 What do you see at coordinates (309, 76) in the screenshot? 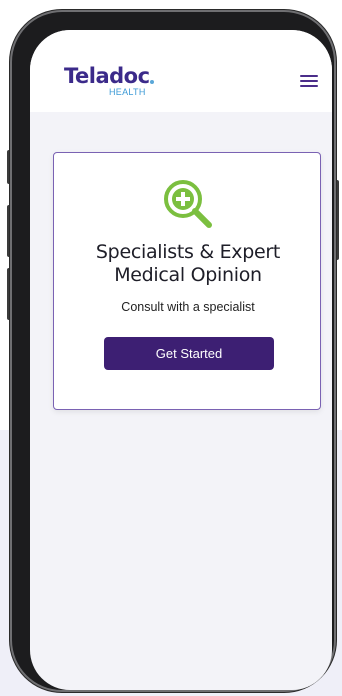
I see `menu-bar-top` at bounding box center [309, 76].